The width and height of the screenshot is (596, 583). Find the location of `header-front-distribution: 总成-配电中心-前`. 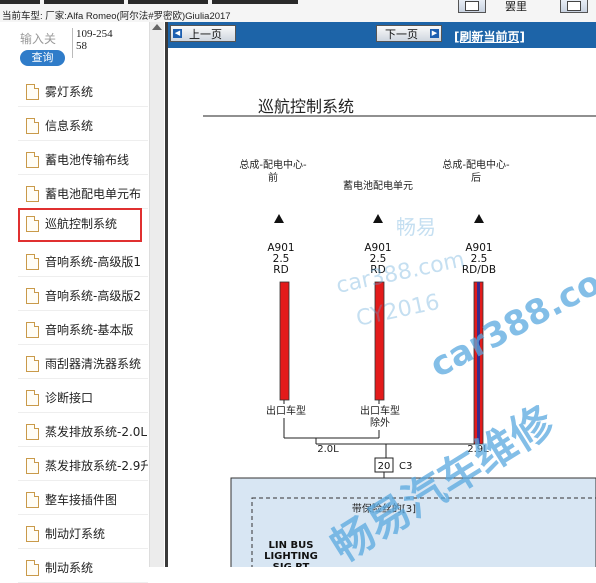

header-front-distribution: 总成-配电中心-前 is located at coordinates (273, 171).